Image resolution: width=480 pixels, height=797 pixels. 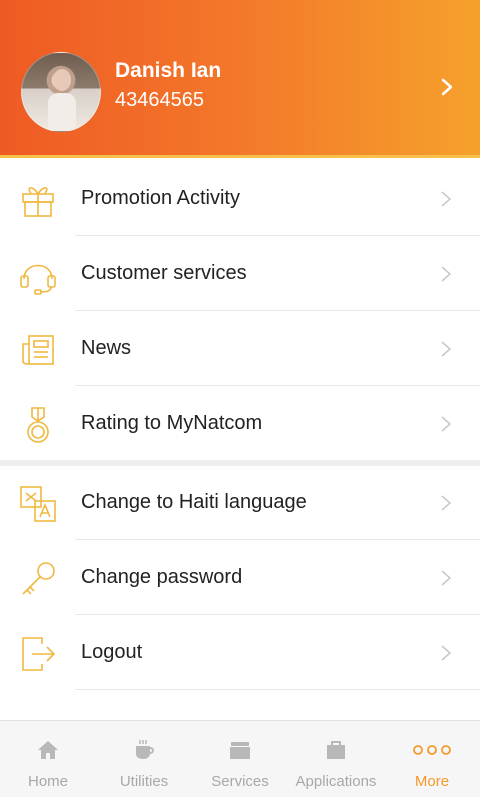 I want to click on menu-item-language: Change to Haiti language, so click(x=240, y=503).